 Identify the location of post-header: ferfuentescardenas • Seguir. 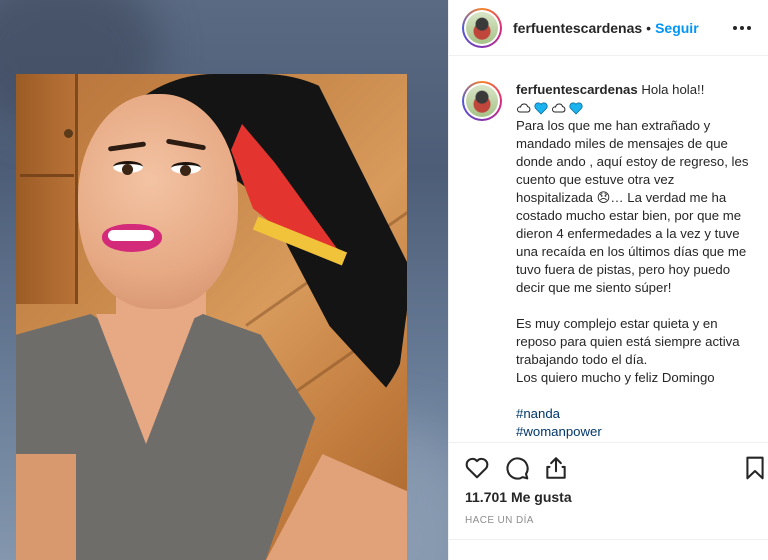
(608, 28).